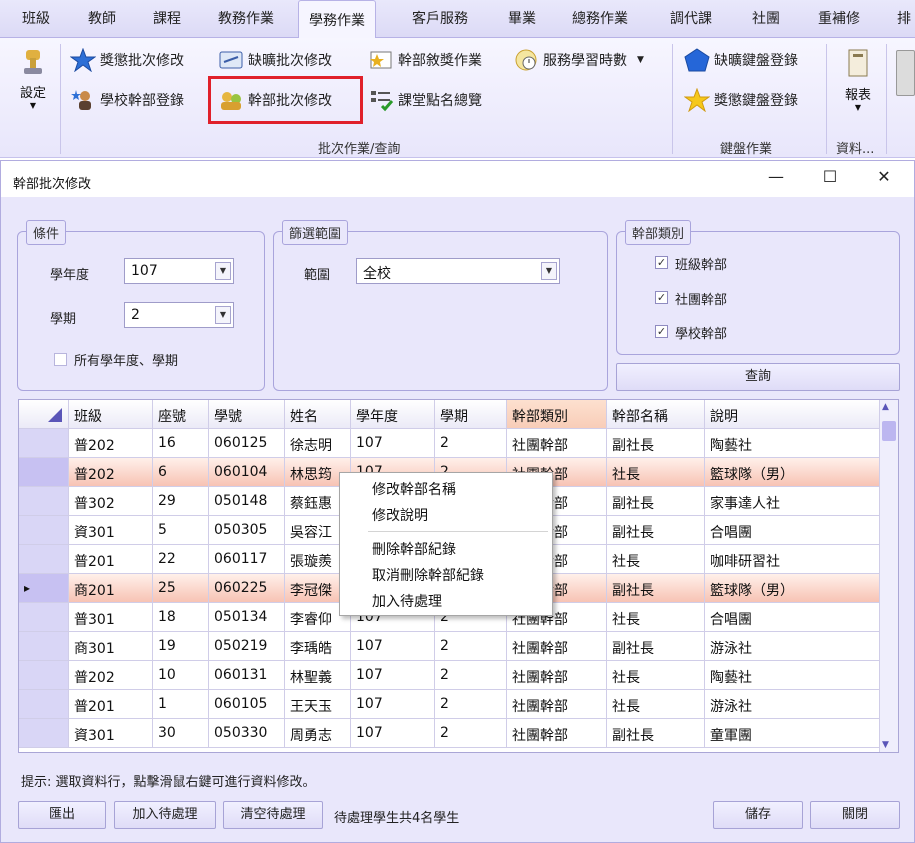 The width and height of the screenshot is (915, 843). What do you see at coordinates (60, 359) in the screenshot?
I see `all-years-checkbox` at bounding box center [60, 359].